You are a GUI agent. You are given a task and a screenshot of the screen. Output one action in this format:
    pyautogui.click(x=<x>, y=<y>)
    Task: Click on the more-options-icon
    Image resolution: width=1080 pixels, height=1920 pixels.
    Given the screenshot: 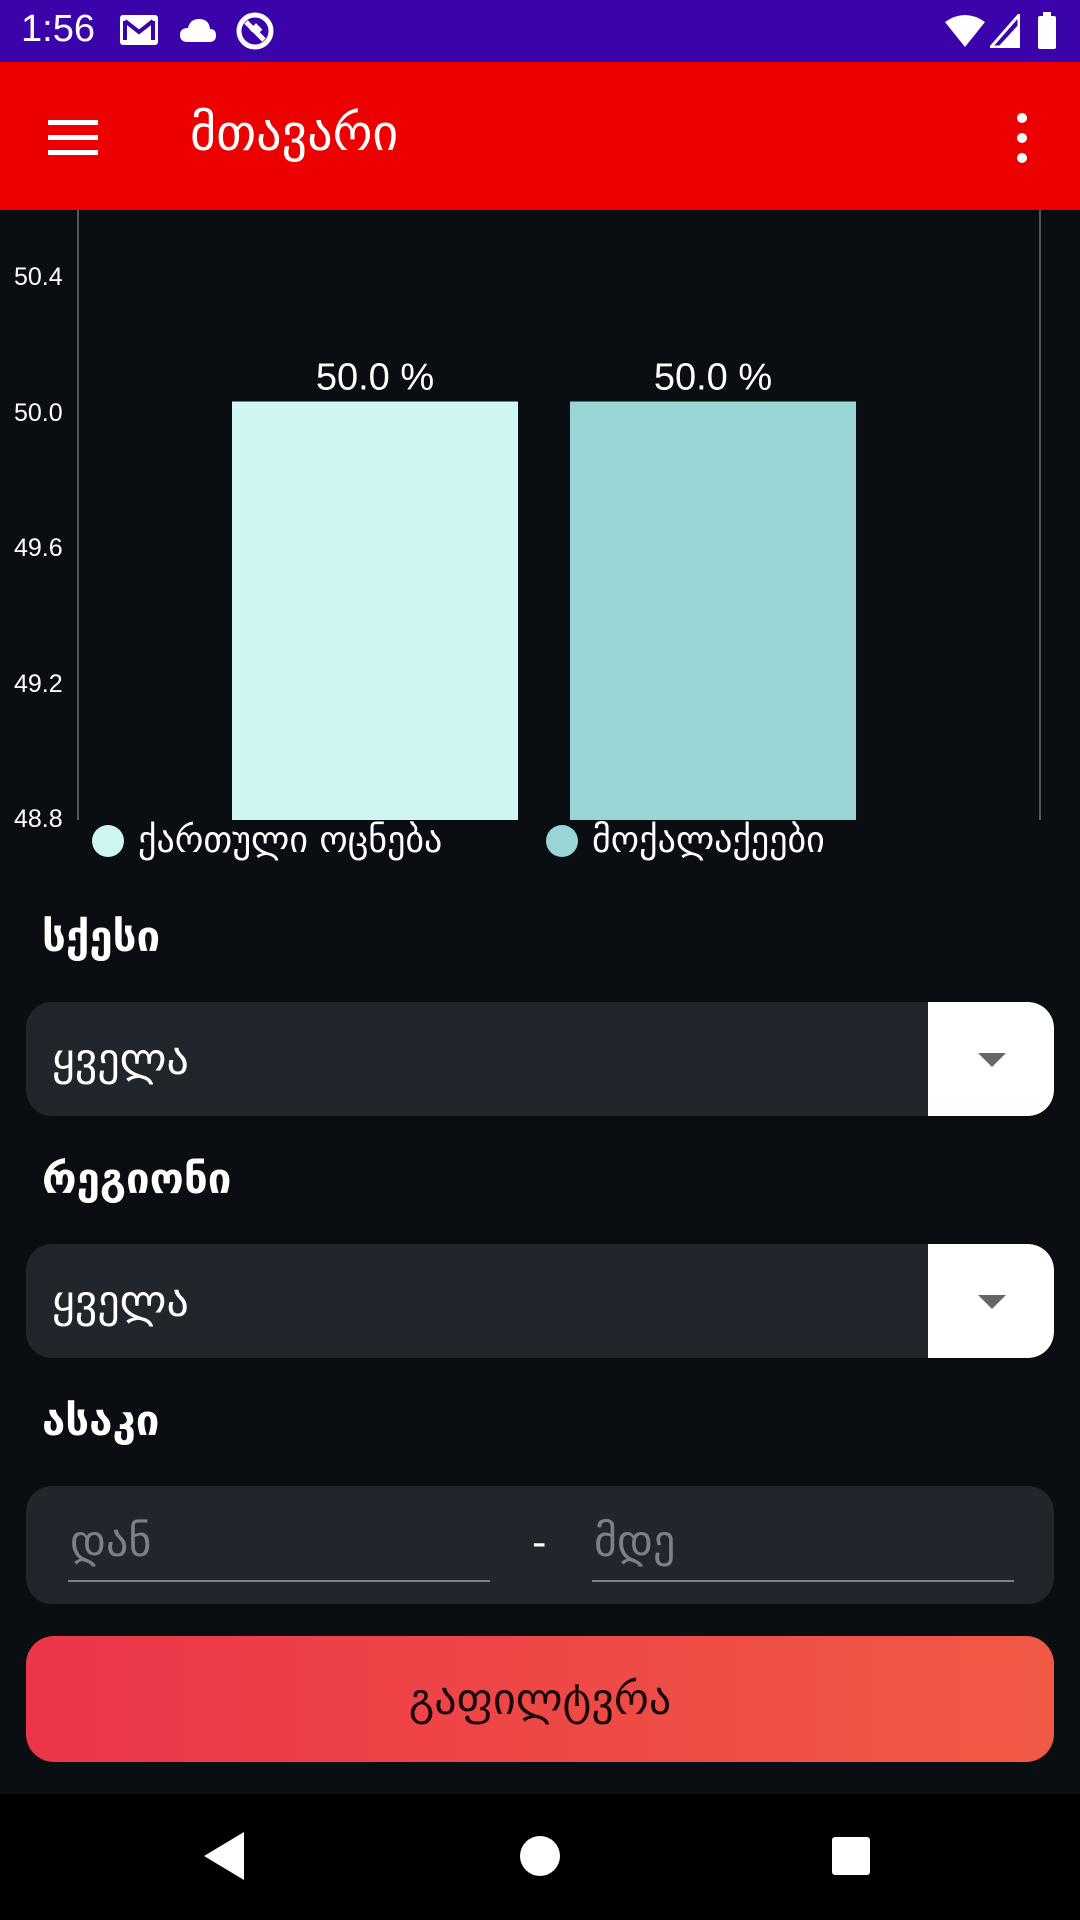 What is the action you would take?
    pyautogui.click(x=1022, y=138)
    